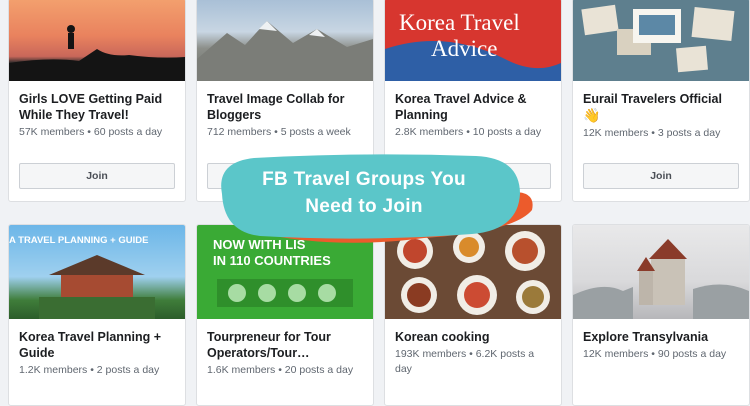  What do you see at coordinates (364, 193) in the screenshot?
I see `overlay-title: FB Travel Groups You Need to Join` at bounding box center [364, 193].